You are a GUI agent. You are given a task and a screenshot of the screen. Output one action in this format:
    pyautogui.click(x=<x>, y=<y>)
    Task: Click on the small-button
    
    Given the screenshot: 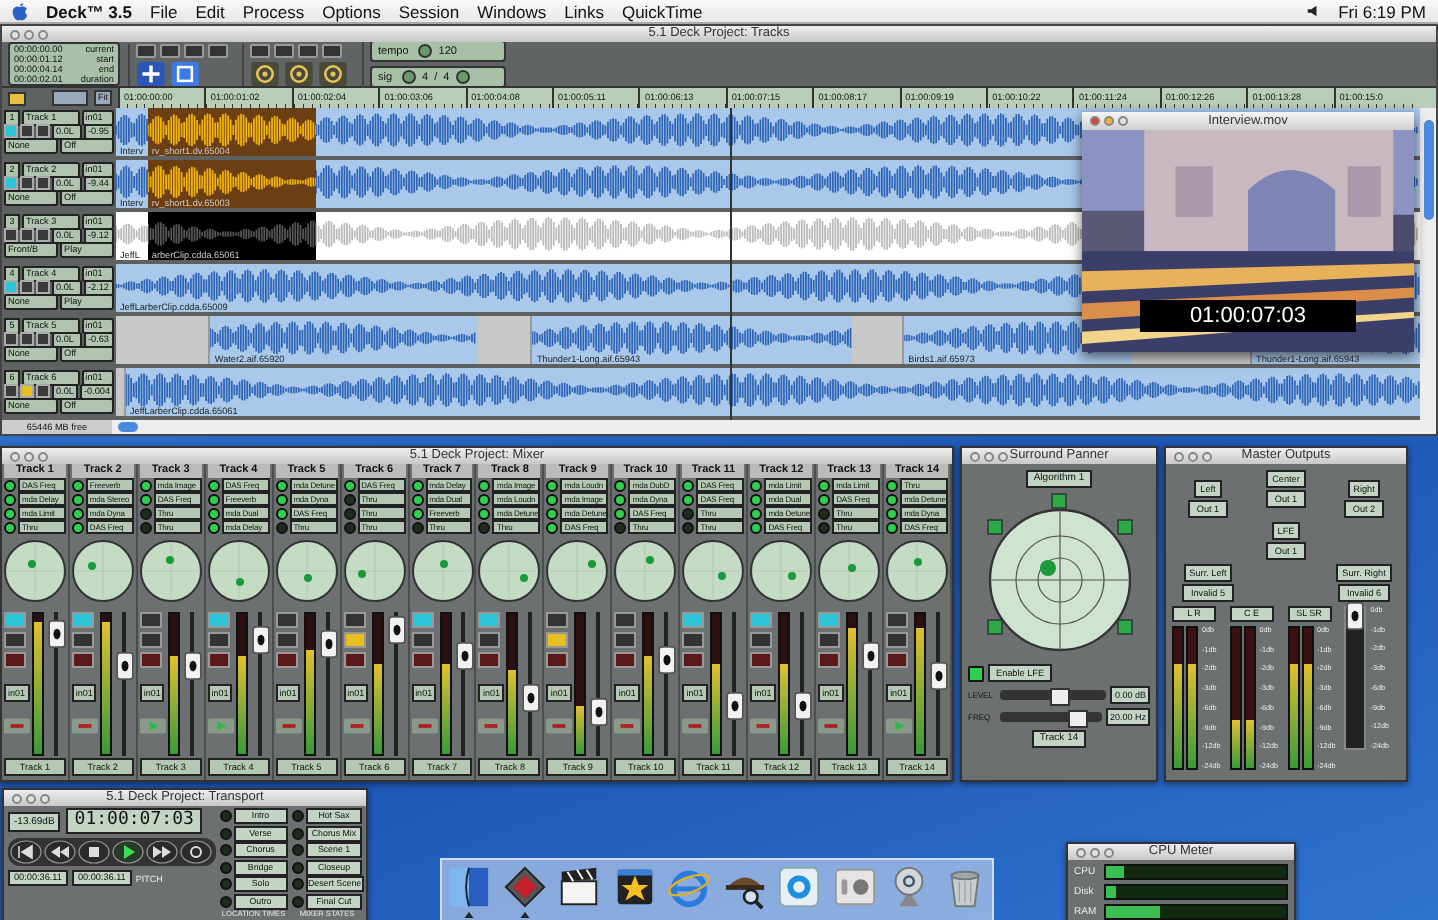 What is the action you would take?
    pyautogui.click(x=17, y=98)
    